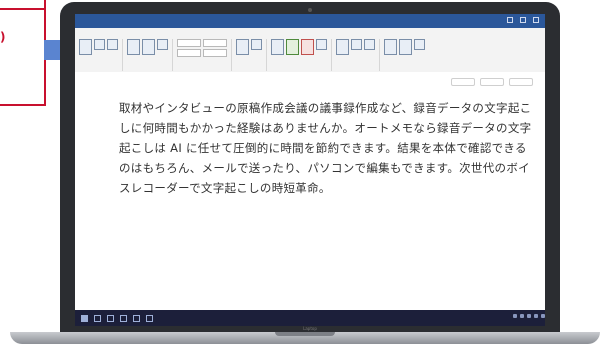 The image size is (610, 352). What do you see at coordinates (189, 53) in the screenshot?
I see `font-size-field` at bounding box center [189, 53].